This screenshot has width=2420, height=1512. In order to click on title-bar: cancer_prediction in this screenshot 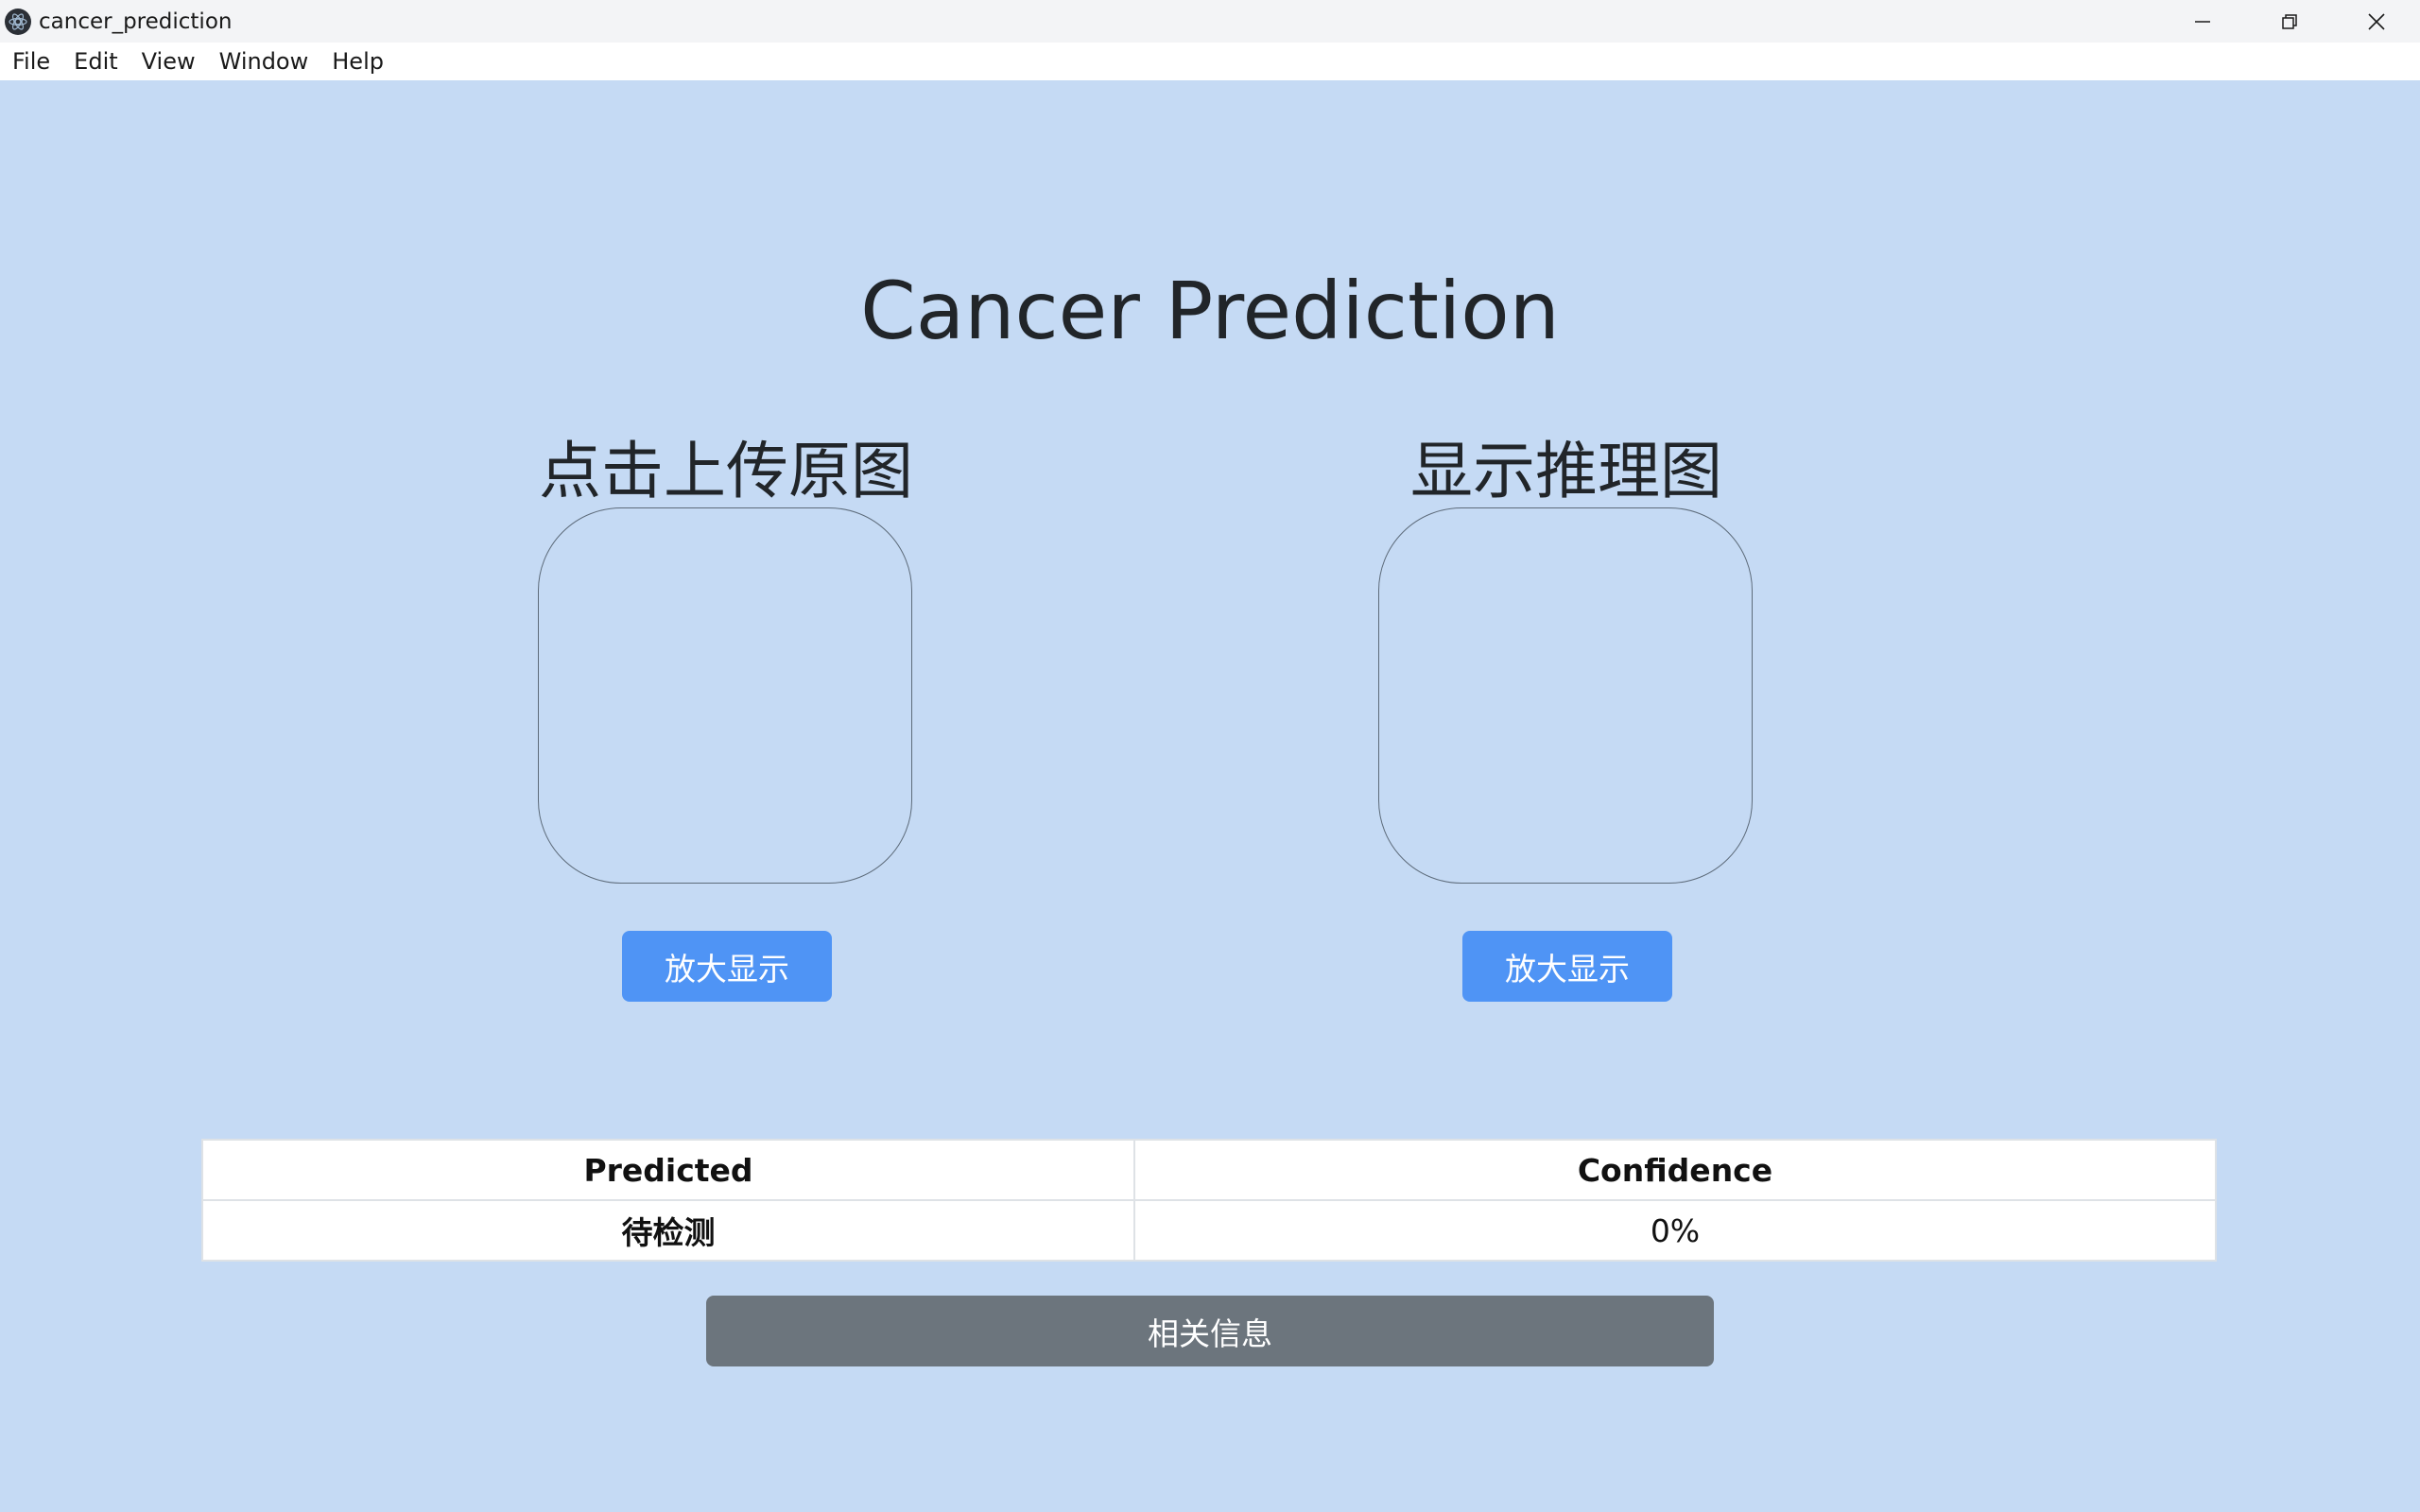, I will do `click(1210, 21)`.